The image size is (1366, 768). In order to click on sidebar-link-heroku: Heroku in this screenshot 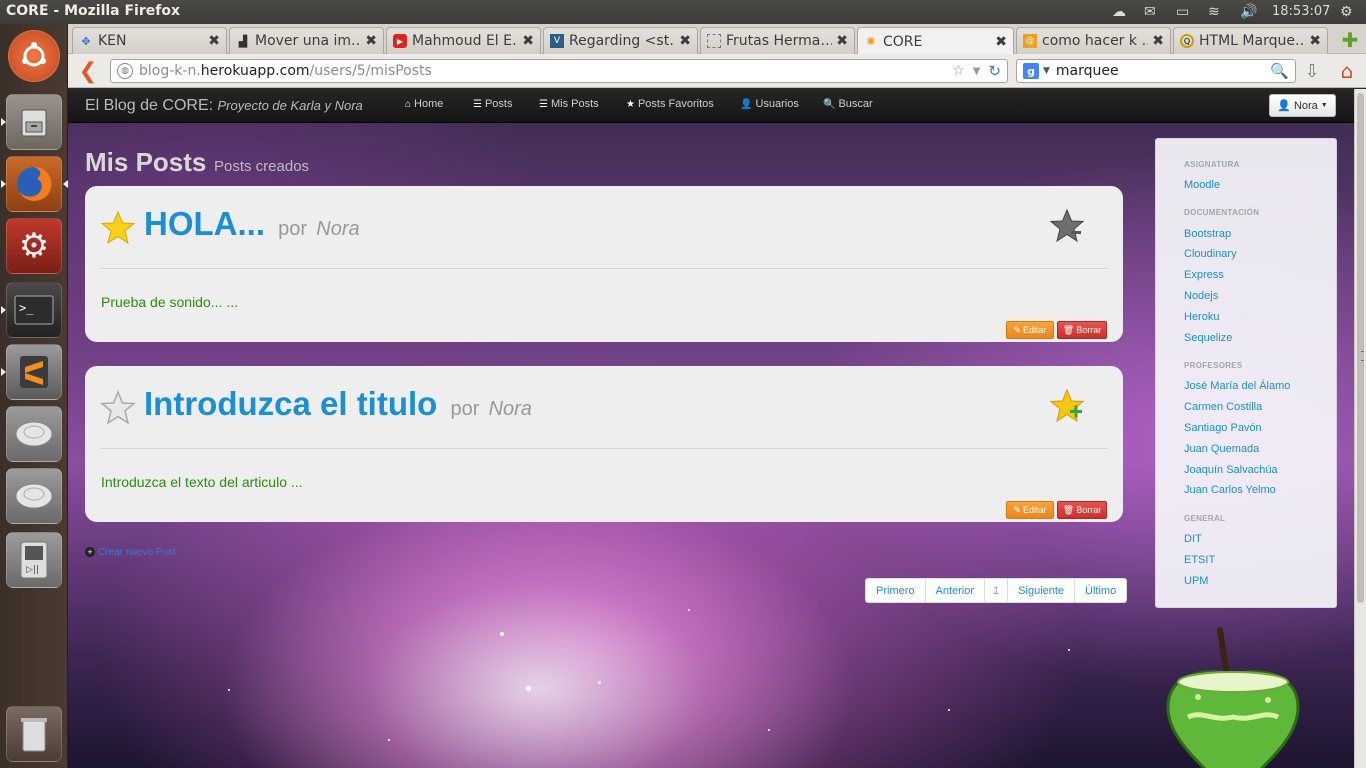, I will do `click(1201, 317)`.